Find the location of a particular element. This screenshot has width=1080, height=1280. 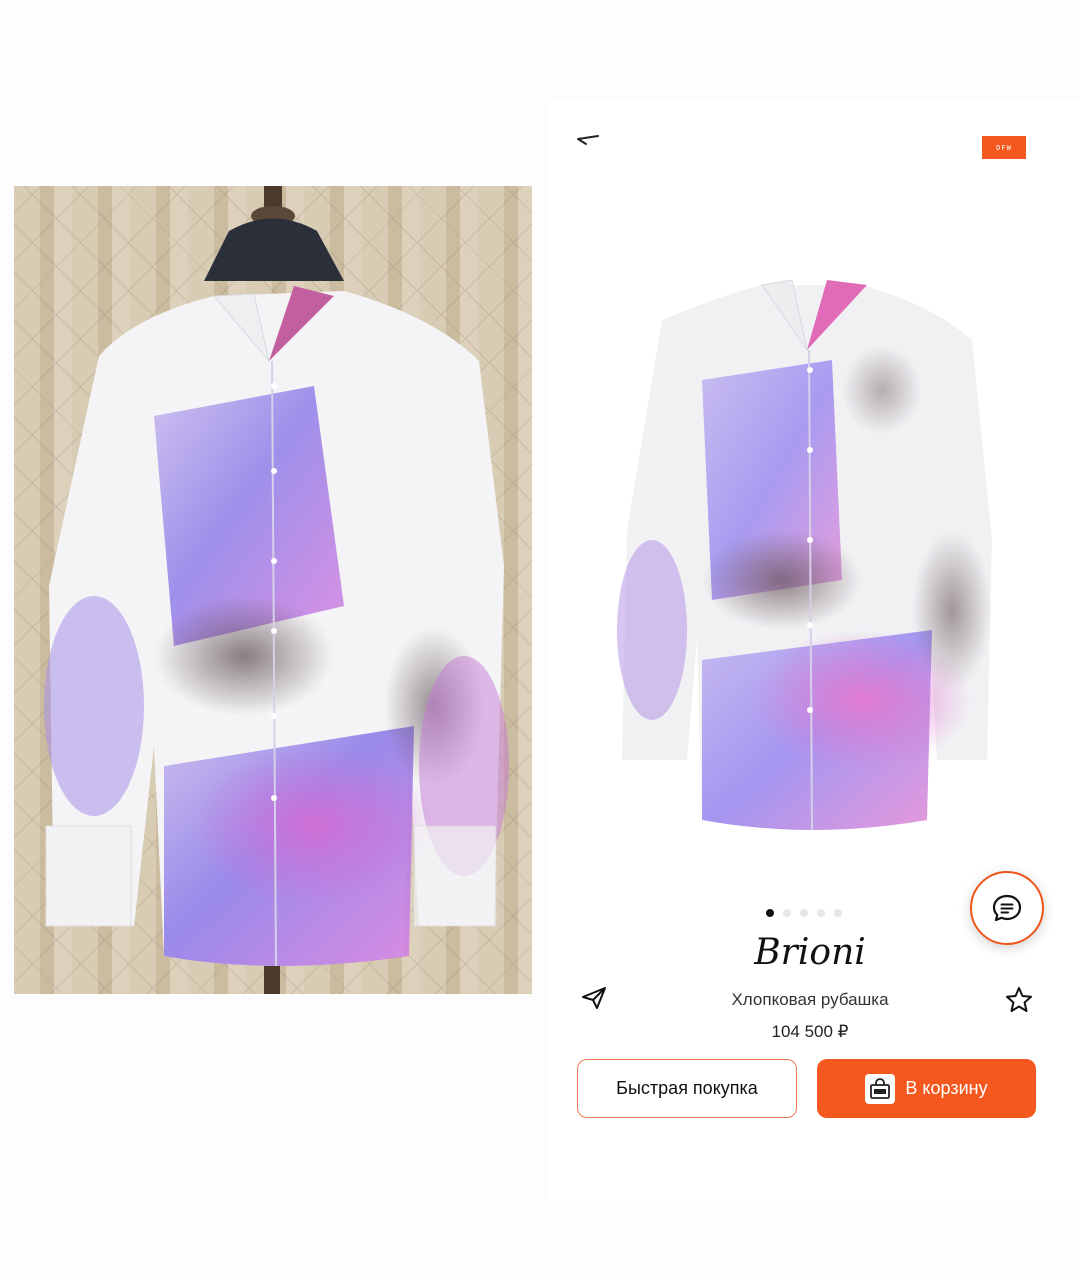

add-to-cart-button: В корзину is located at coordinates (926, 1088).